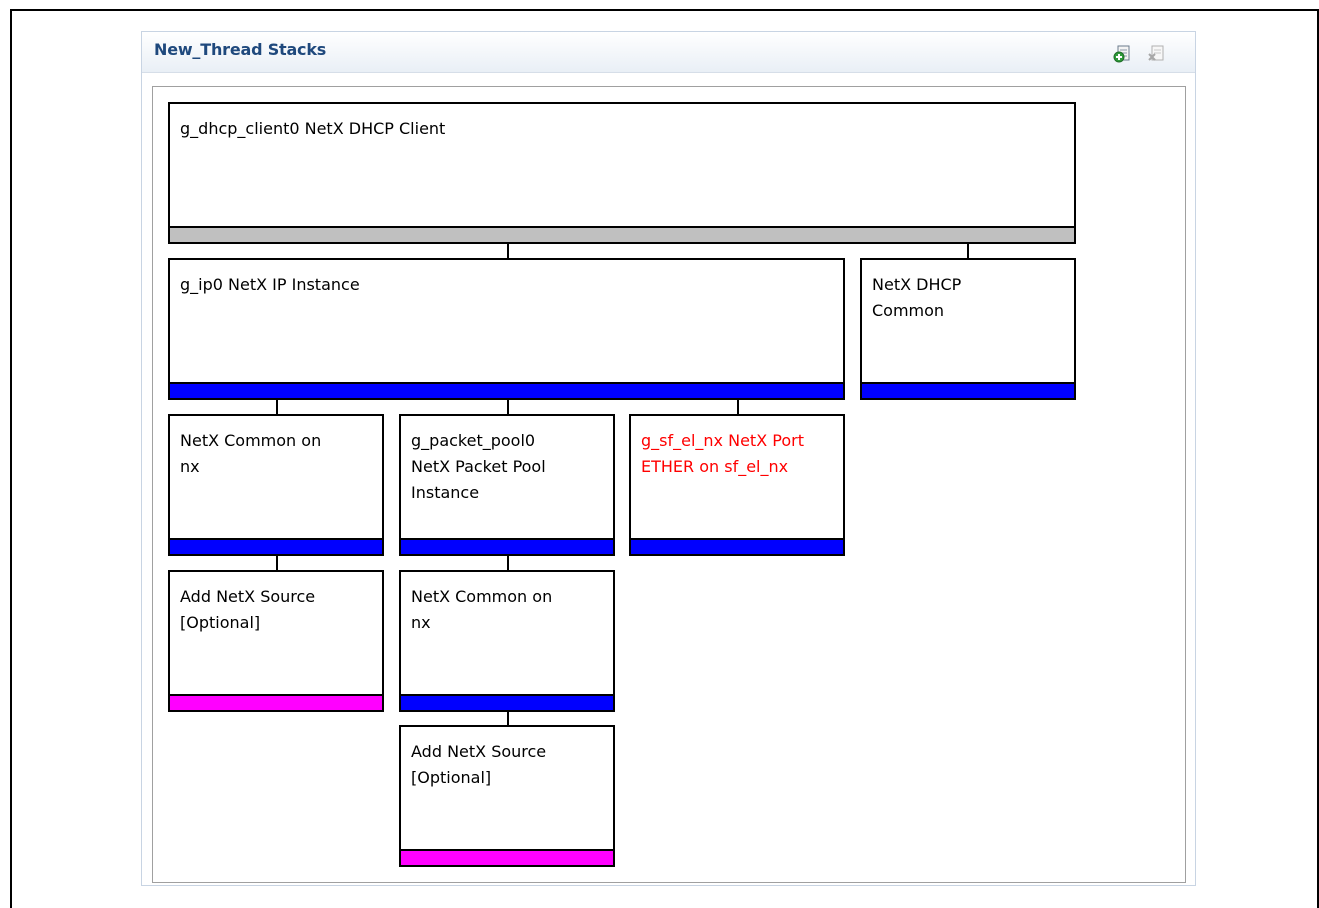 The width and height of the screenshot is (1319, 908). What do you see at coordinates (622, 173) in the screenshot?
I see `block-dhcp-client: g_dhcp_client0 NetX DHCP Client` at bounding box center [622, 173].